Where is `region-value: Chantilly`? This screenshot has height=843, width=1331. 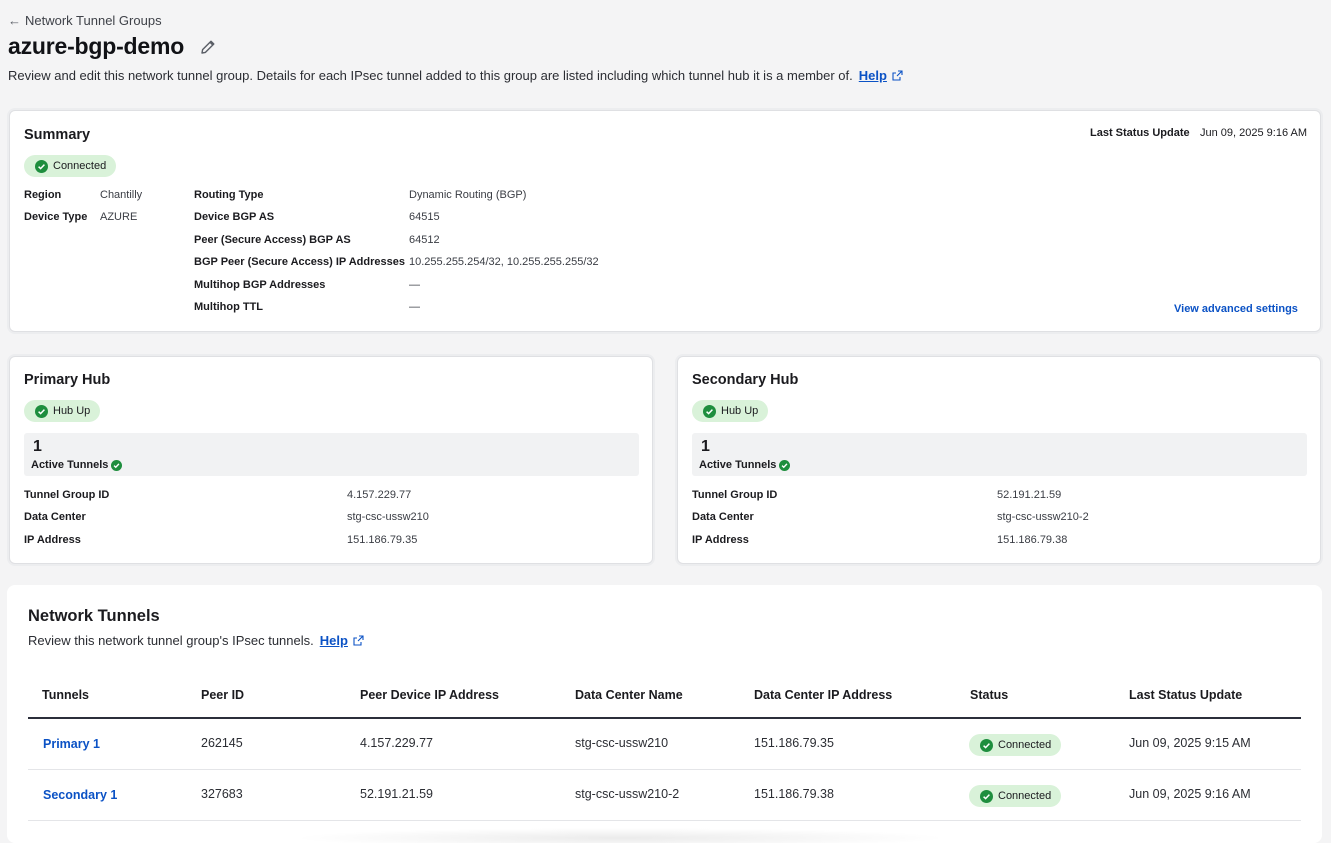 region-value: Chantilly is located at coordinates (121, 195).